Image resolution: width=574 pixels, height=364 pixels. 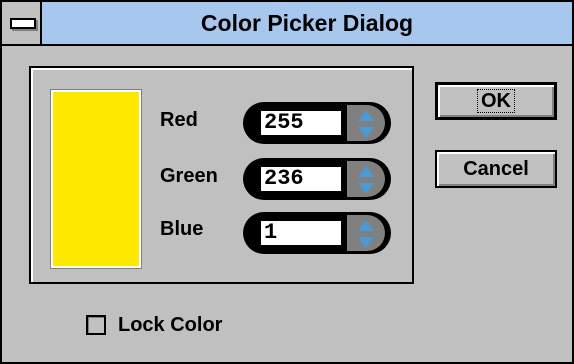 I want to click on green-spinner: 236, so click(x=317, y=179).